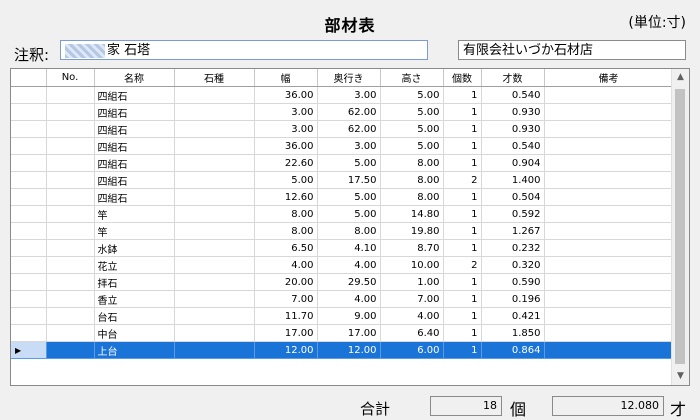 This screenshot has height=420, width=700. Describe the element at coordinates (134, 316) in the screenshot. I see `cell-name: 台石` at that location.